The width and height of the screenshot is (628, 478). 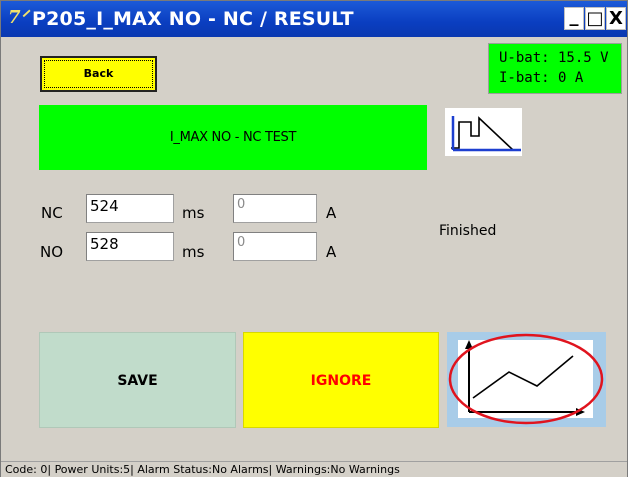 I want to click on test-name-banner: I_MAX NO - NC TEST, so click(x=233, y=137).